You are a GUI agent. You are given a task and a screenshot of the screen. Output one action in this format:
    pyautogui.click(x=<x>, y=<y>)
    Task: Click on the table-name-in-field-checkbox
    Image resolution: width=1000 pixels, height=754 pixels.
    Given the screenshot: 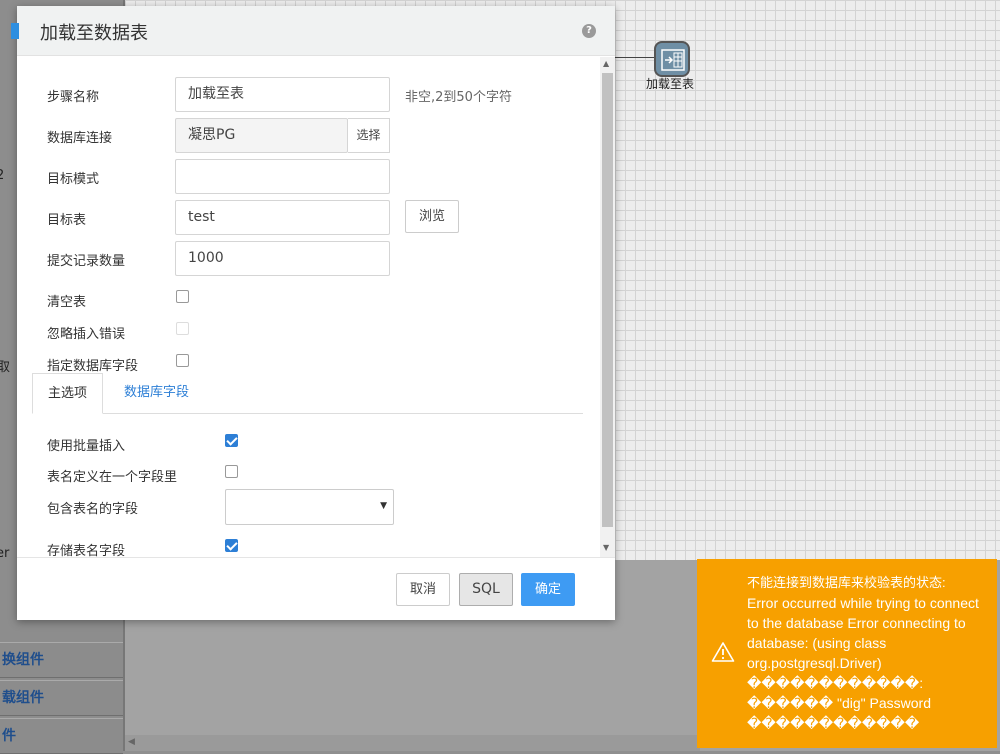 What is the action you would take?
    pyautogui.click(x=231, y=471)
    